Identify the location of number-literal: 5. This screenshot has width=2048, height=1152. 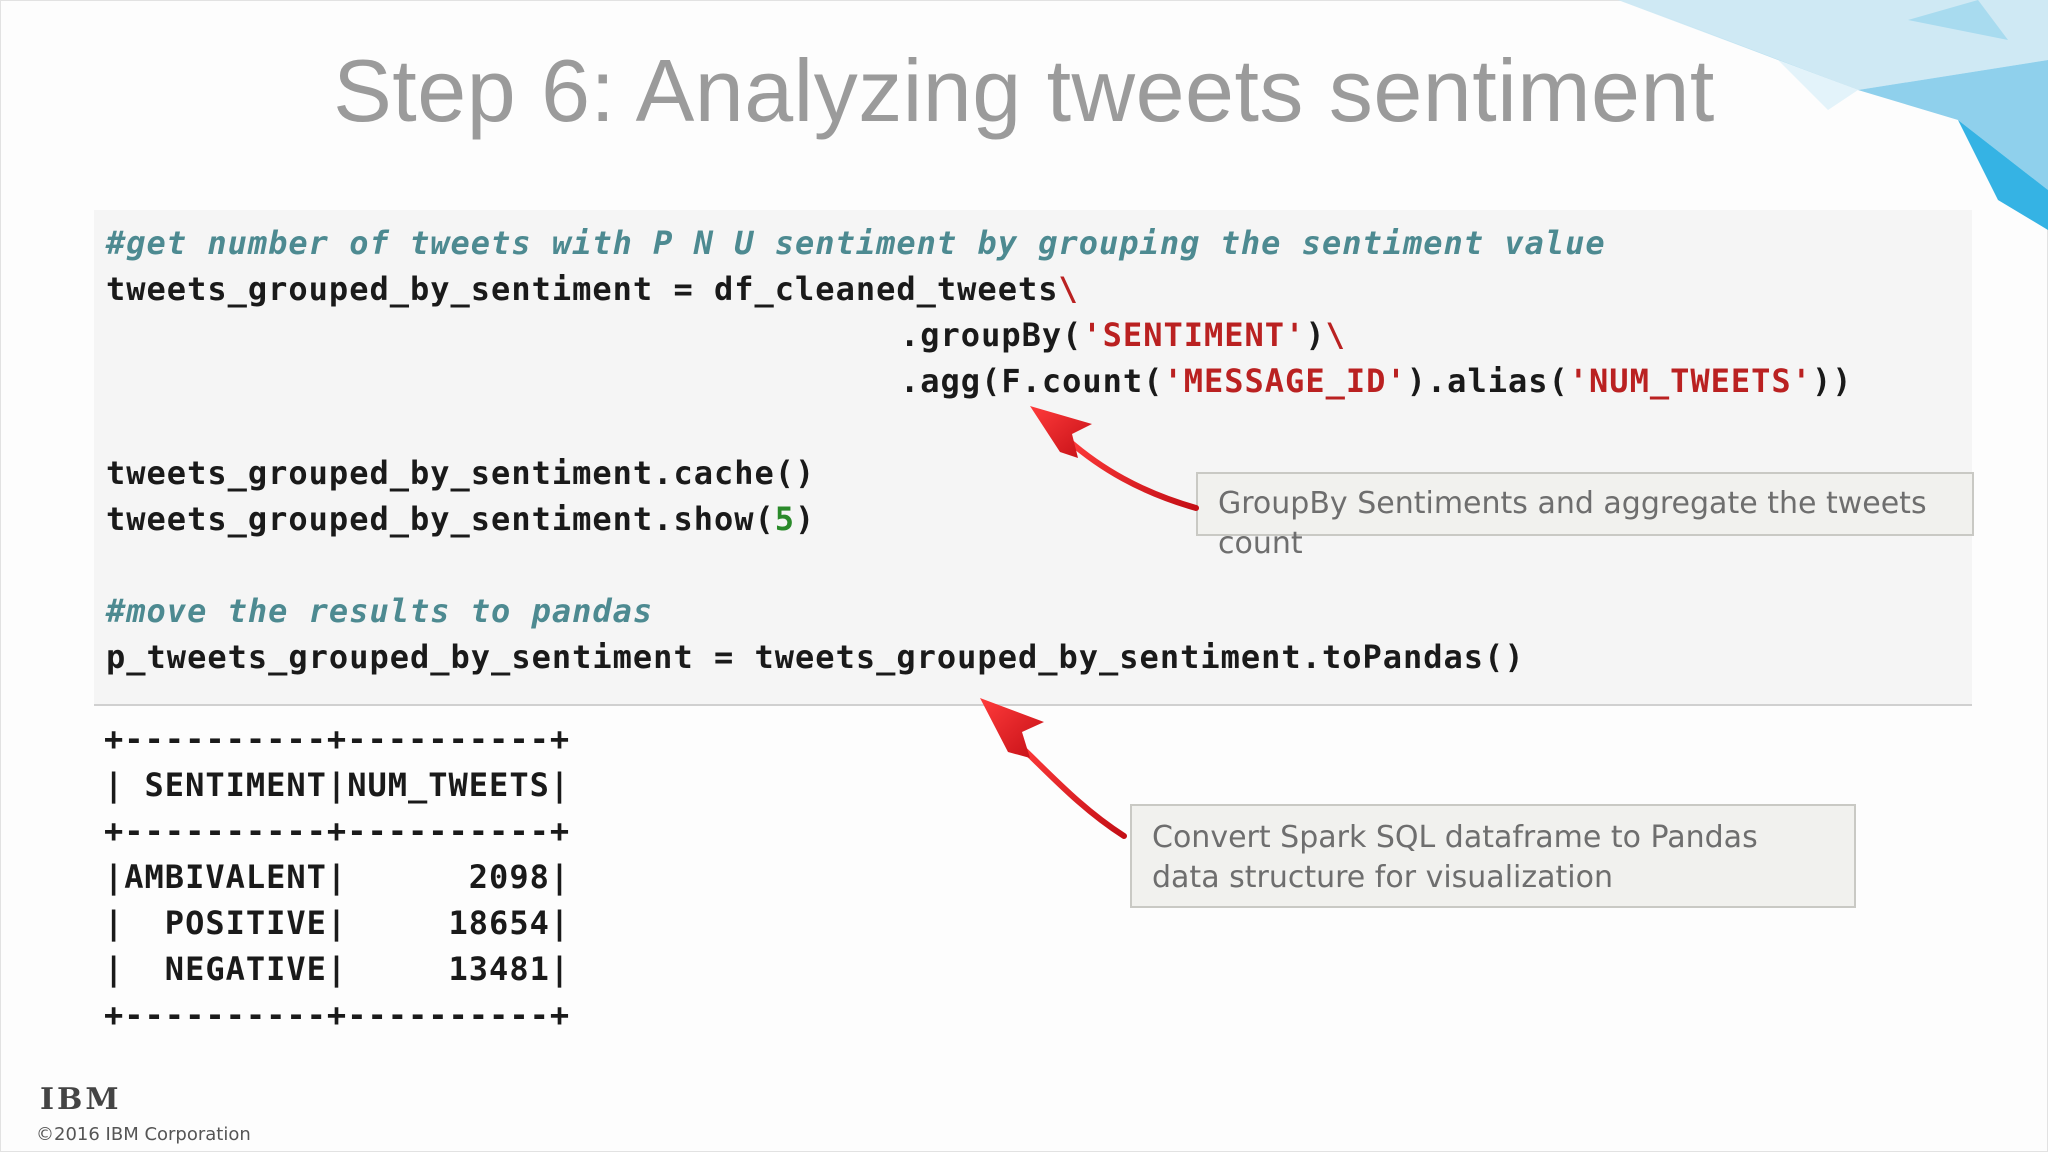
(785, 519).